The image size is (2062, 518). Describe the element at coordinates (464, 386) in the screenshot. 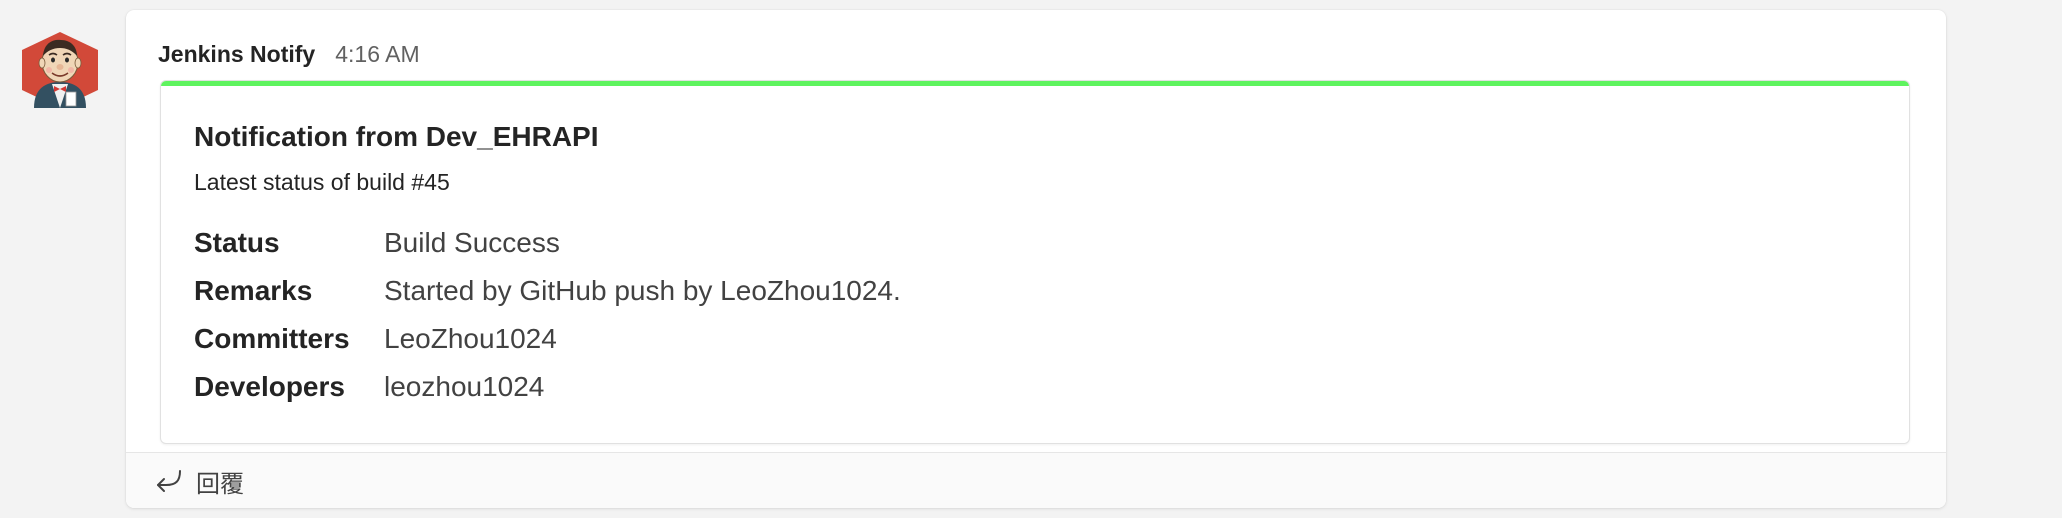

I see `fact-value: leozhou1024` at that location.